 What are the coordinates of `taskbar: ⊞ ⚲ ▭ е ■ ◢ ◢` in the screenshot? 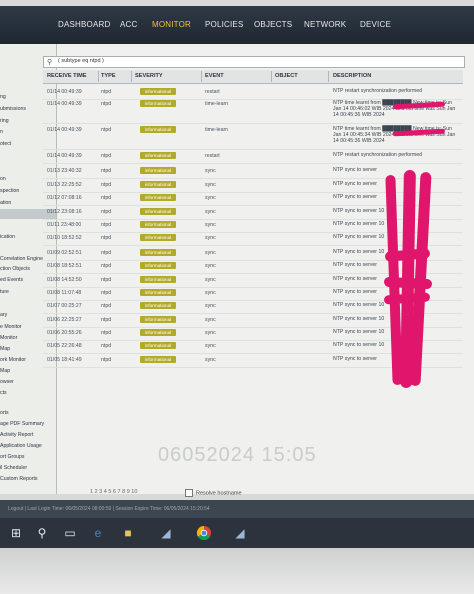 It's located at (237, 533).